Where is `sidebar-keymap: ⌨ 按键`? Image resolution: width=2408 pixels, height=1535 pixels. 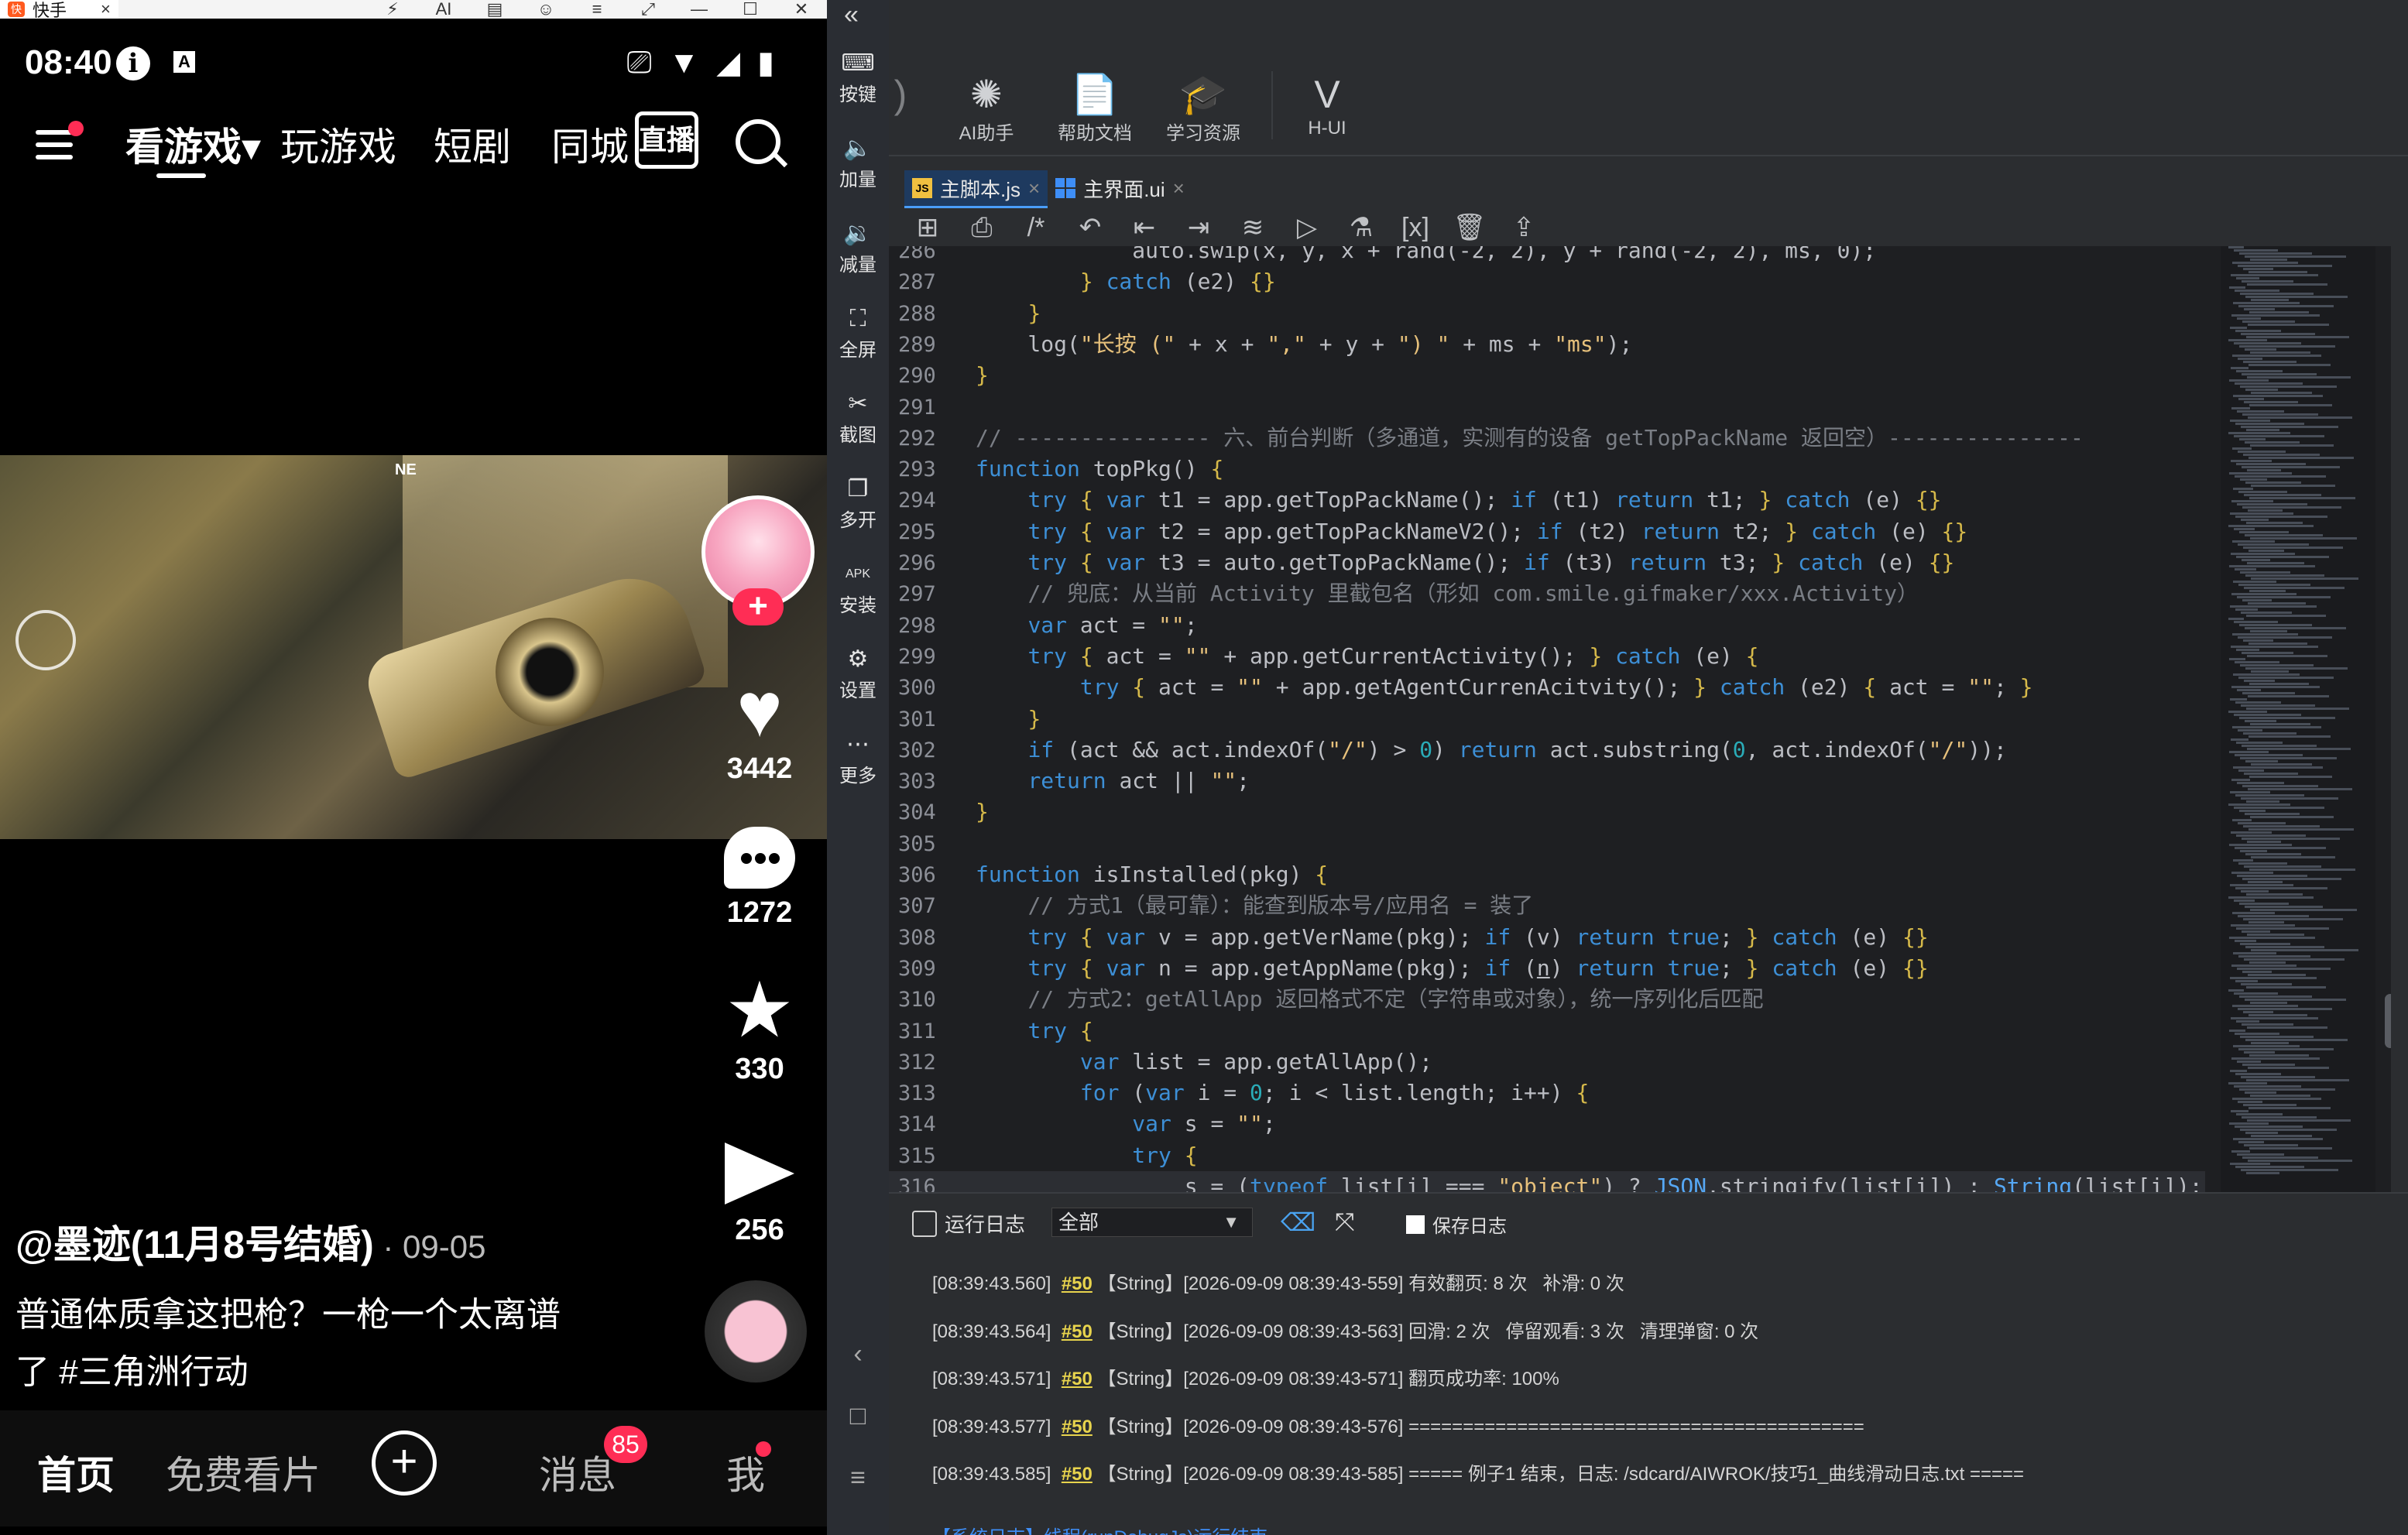
sidebar-keymap: ⌨ 按键 is located at coordinates (858, 77).